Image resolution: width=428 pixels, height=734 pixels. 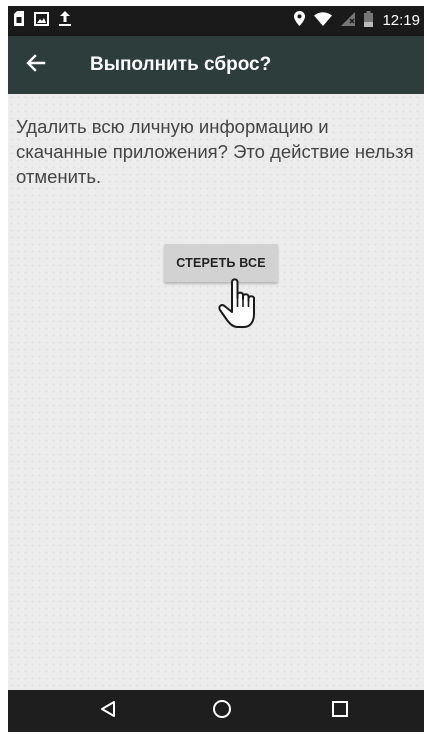 I want to click on status-bar-system-icons: 12:19, so click(x=357, y=21).